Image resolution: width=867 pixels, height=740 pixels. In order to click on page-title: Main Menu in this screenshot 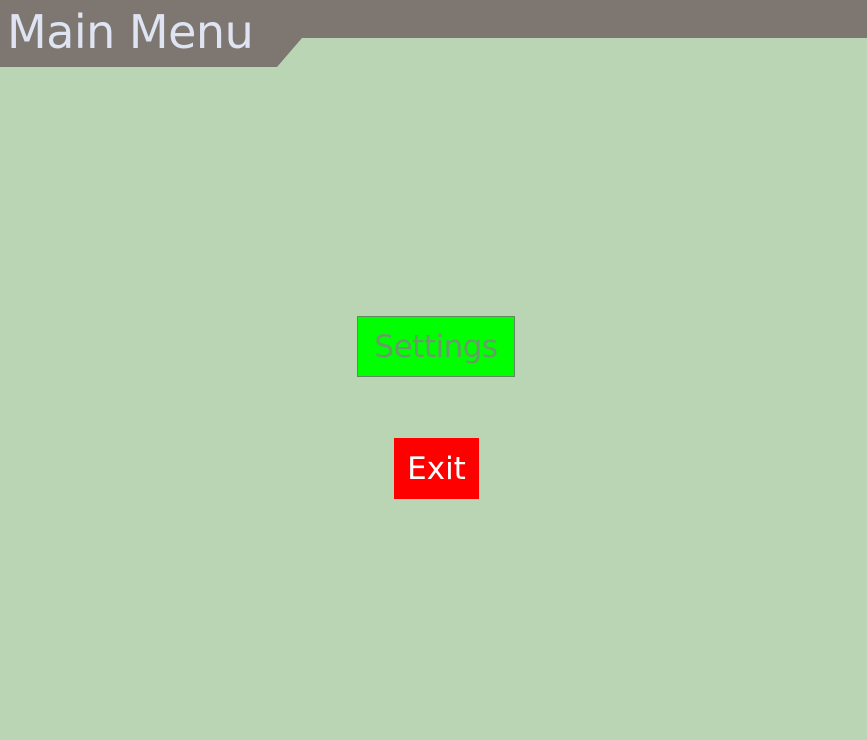, I will do `click(130, 32)`.